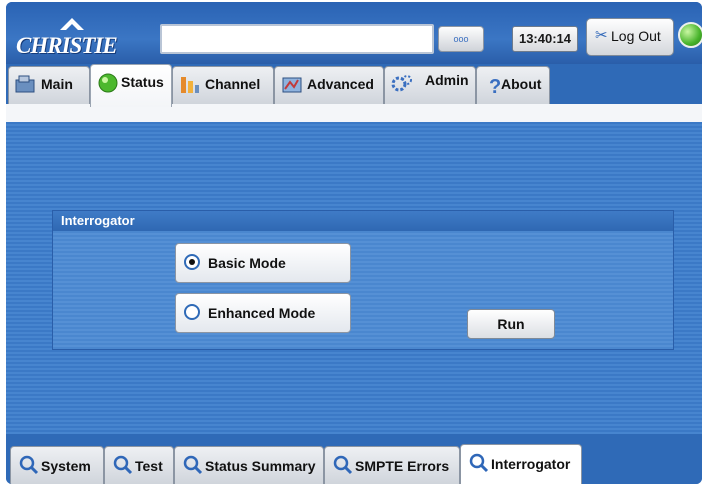 This screenshot has width=708, height=486. I want to click on panel-title: Interrogator, so click(363, 221).